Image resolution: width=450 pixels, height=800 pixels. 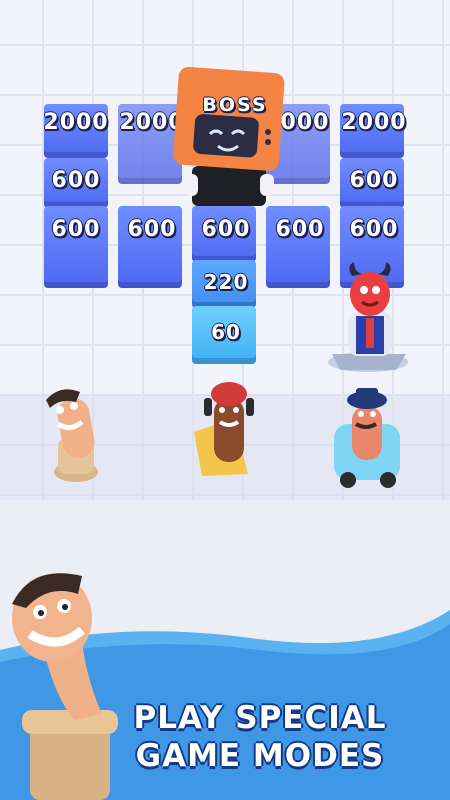 I want to click on promo-line-2: GAME MODES, so click(x=260, y=756).